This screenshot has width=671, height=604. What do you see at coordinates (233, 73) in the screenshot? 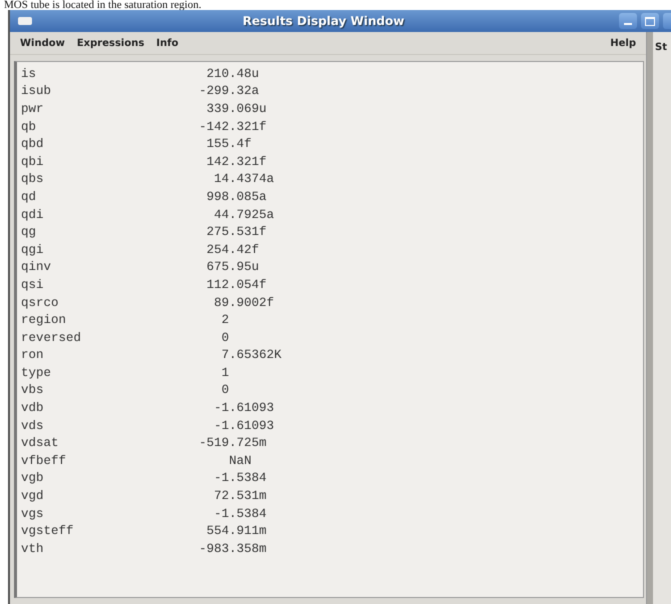
I see `result-value: 210.48u` at bounding box center [233, 73].